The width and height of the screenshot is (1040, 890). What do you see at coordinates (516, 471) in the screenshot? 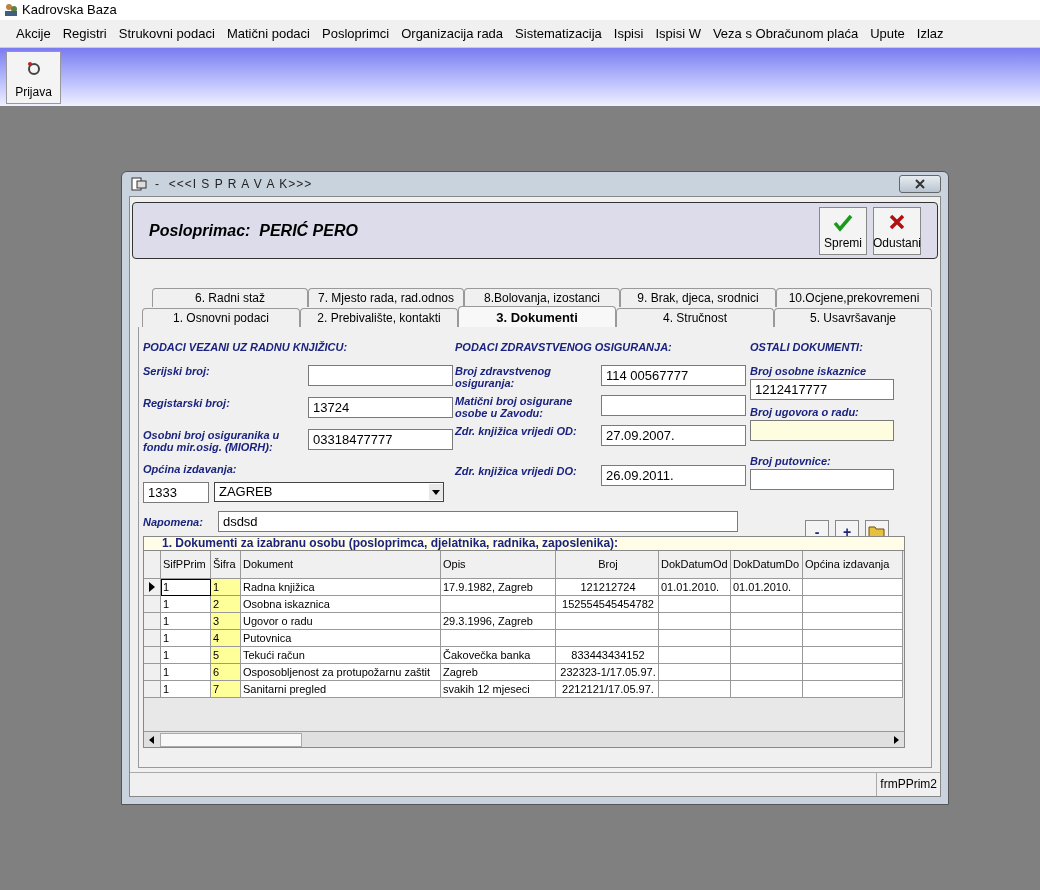
I see `field-label: Zdr. knjižica vrijedi DO:` at bounding box center [516, 471].